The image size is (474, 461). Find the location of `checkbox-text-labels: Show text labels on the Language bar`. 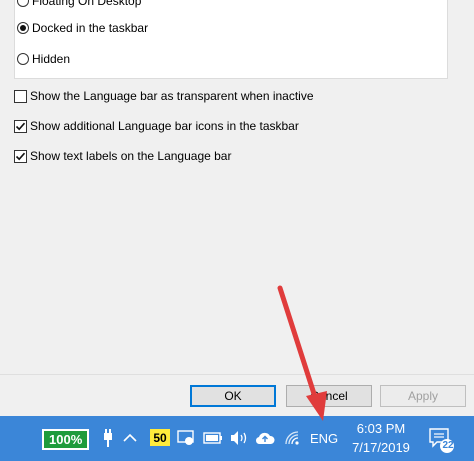

checkbox-text-labels: Show text labels on the Language bar is located at coordinates (122, 156).